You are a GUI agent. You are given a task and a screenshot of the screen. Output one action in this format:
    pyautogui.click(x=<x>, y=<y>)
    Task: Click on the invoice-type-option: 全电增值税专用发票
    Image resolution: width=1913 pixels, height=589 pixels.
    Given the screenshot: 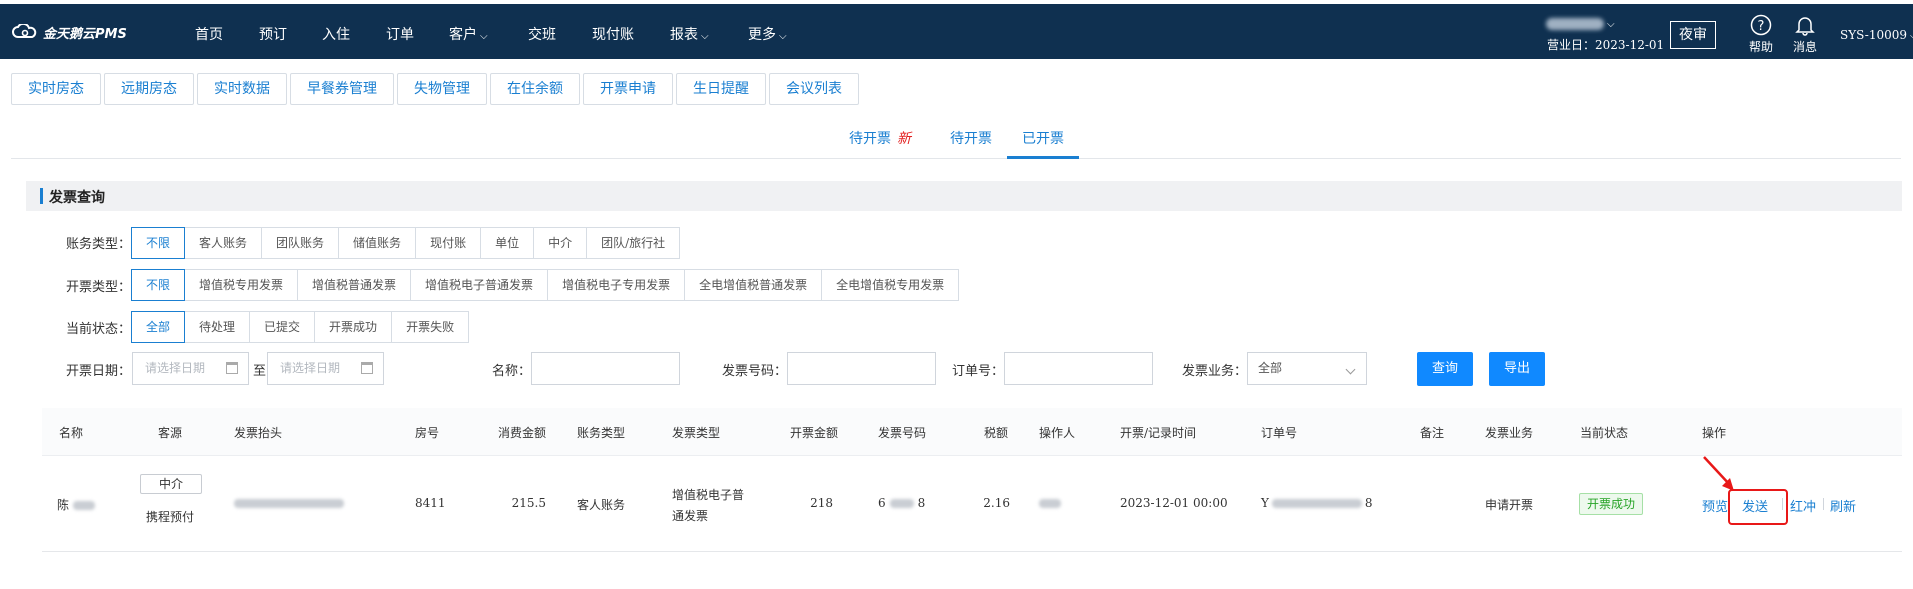 What is the action you would take?
    pyautogui.click(x=890, y=285)
    